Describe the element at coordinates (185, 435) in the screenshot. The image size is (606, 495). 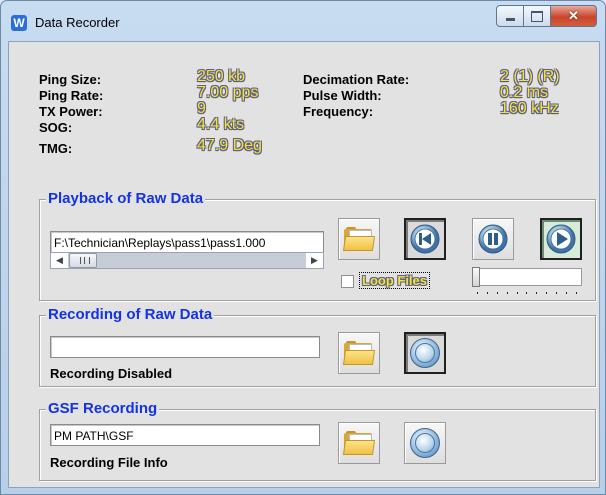
I see `gsf-path-field: PM PATH\GSF` at that location.